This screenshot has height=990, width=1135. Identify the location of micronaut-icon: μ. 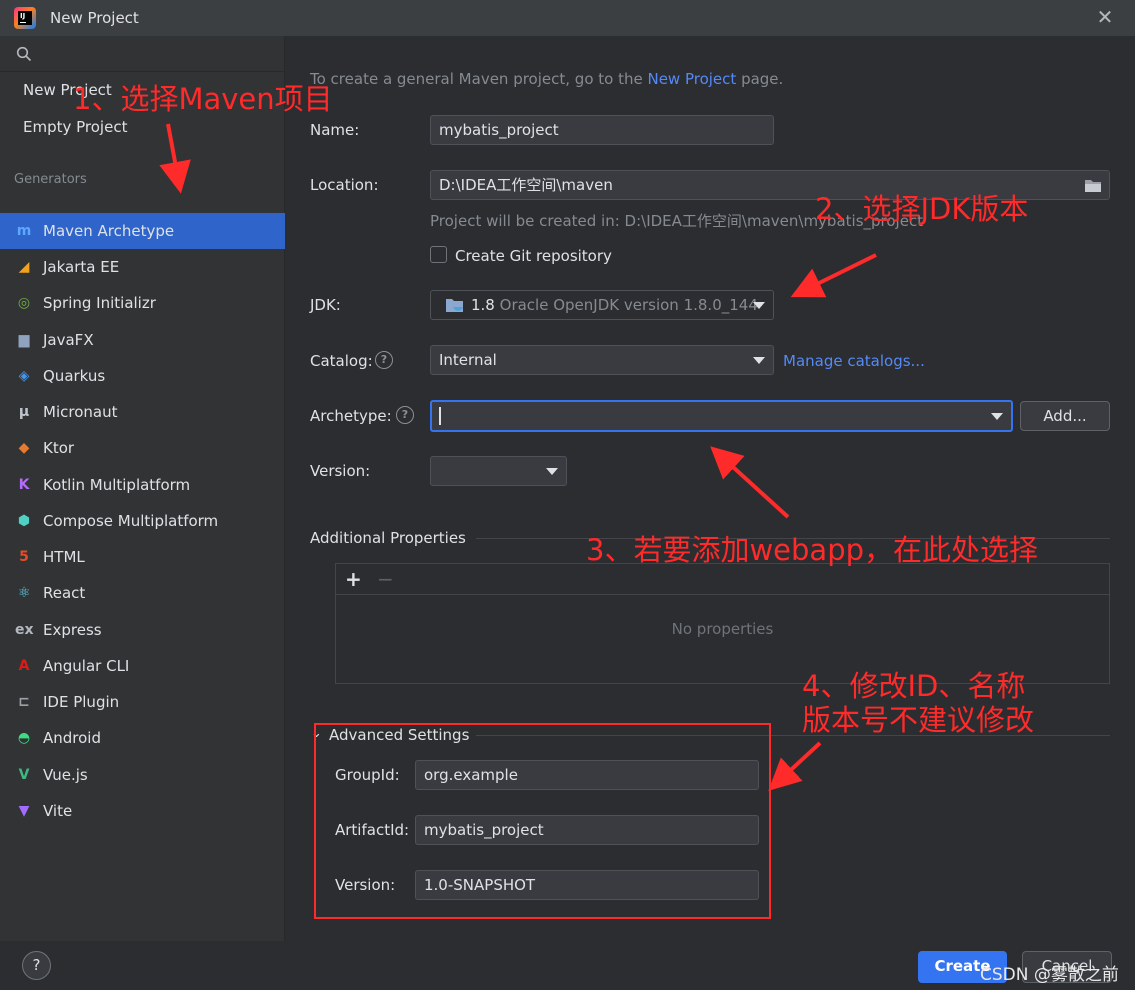
(24, 412).